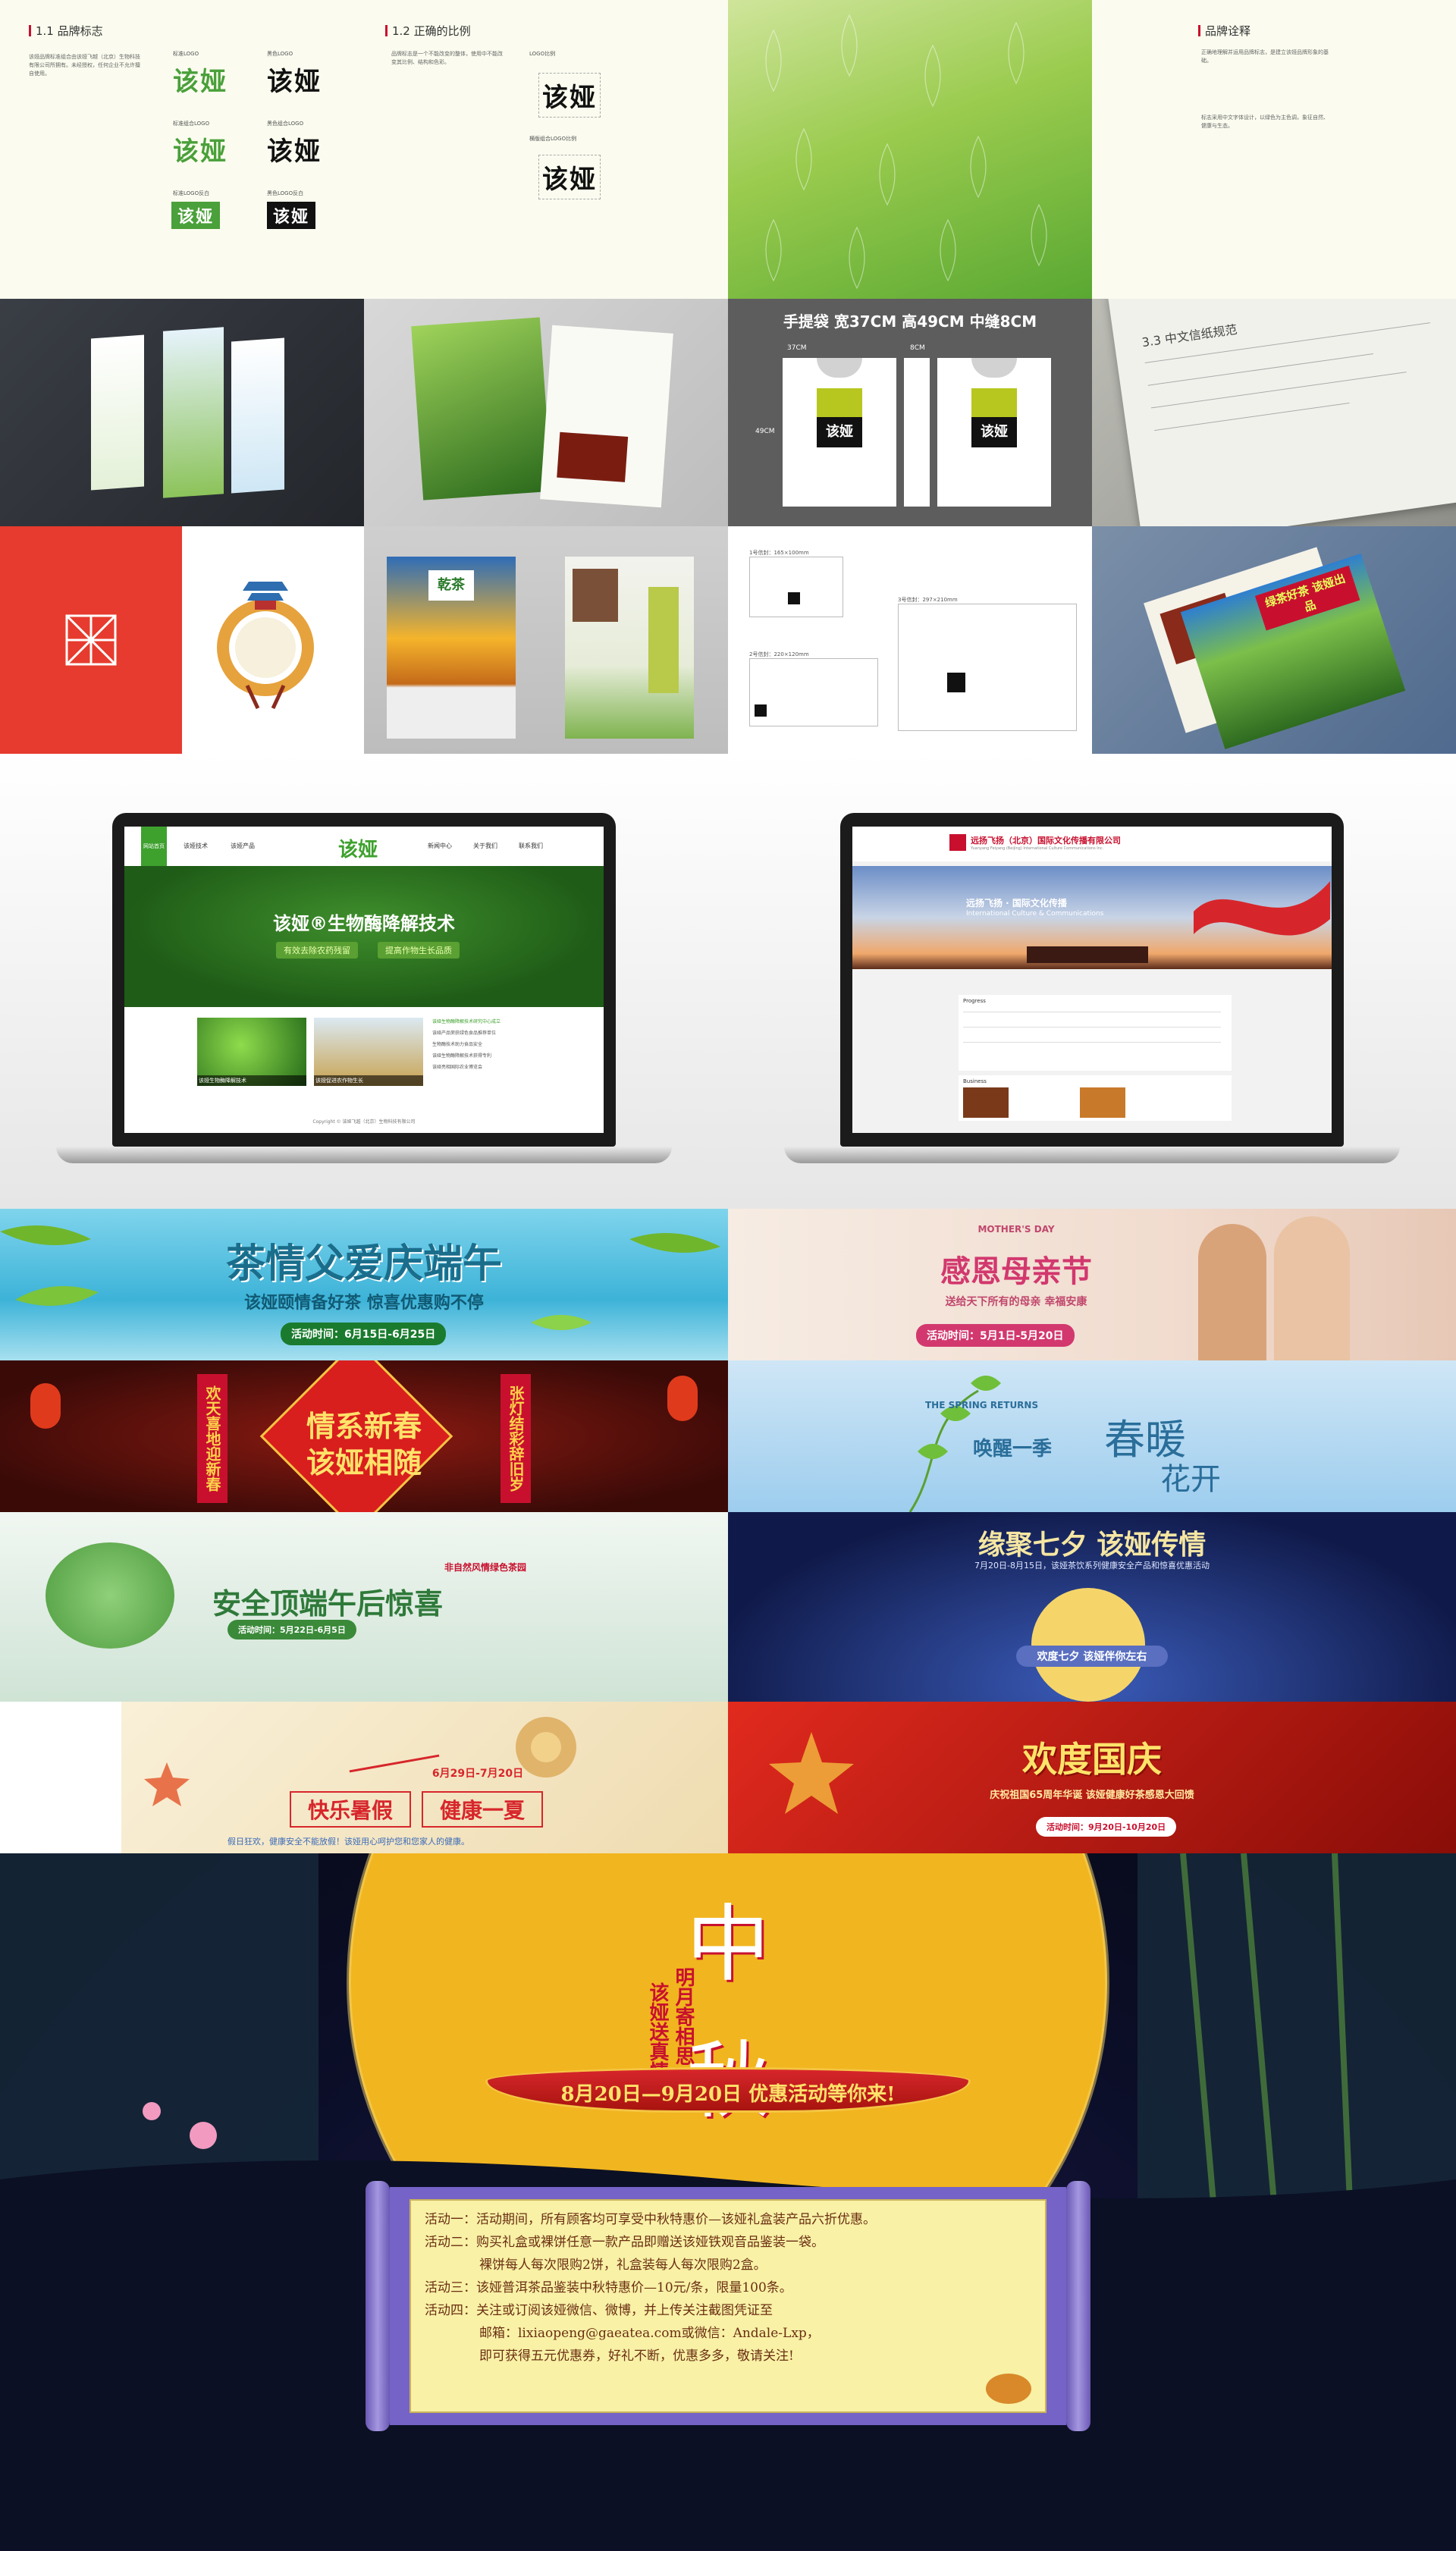 This screenshot has width=1456, height=2551. I want to click on couplet-left: 欢天喜地迎新春, so click(212, 1438).